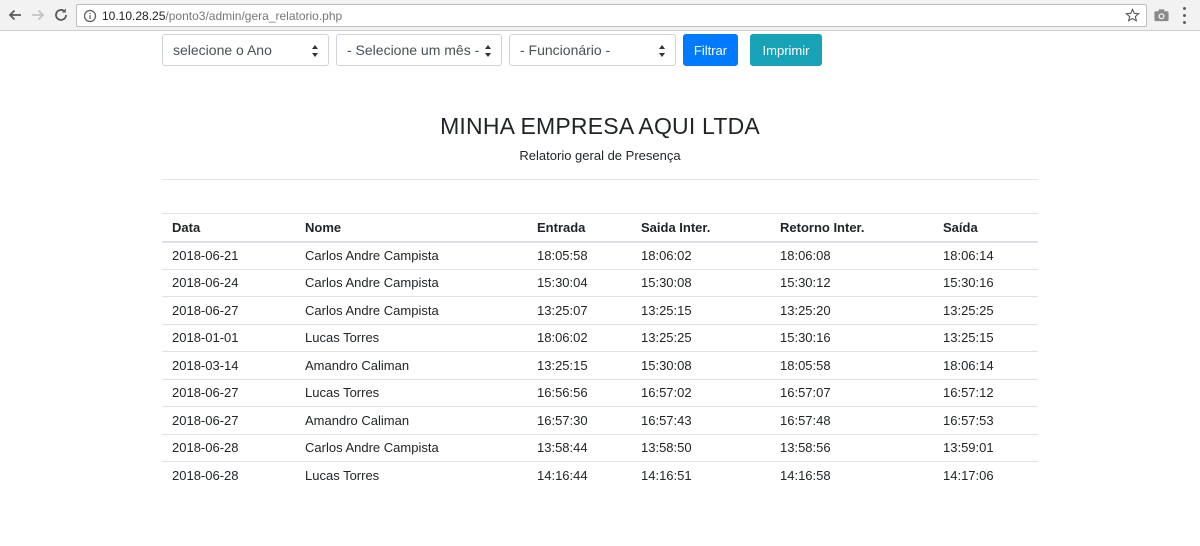 The image size is (1200, 546). What do you see at coordinates (61, 15) in the screenshot?
I see `reload-icon` at bounding box center [61, 15].